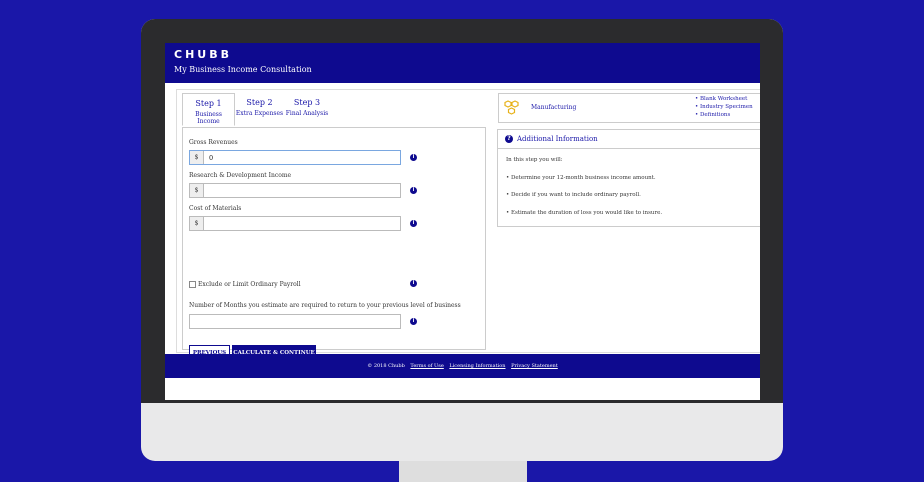 Image resolution: width=924 pixels, height=482 pixels. Describe the element at coordinates (554, 107) in the screenshot. I see `industry-name: Manufacturing` at that location.